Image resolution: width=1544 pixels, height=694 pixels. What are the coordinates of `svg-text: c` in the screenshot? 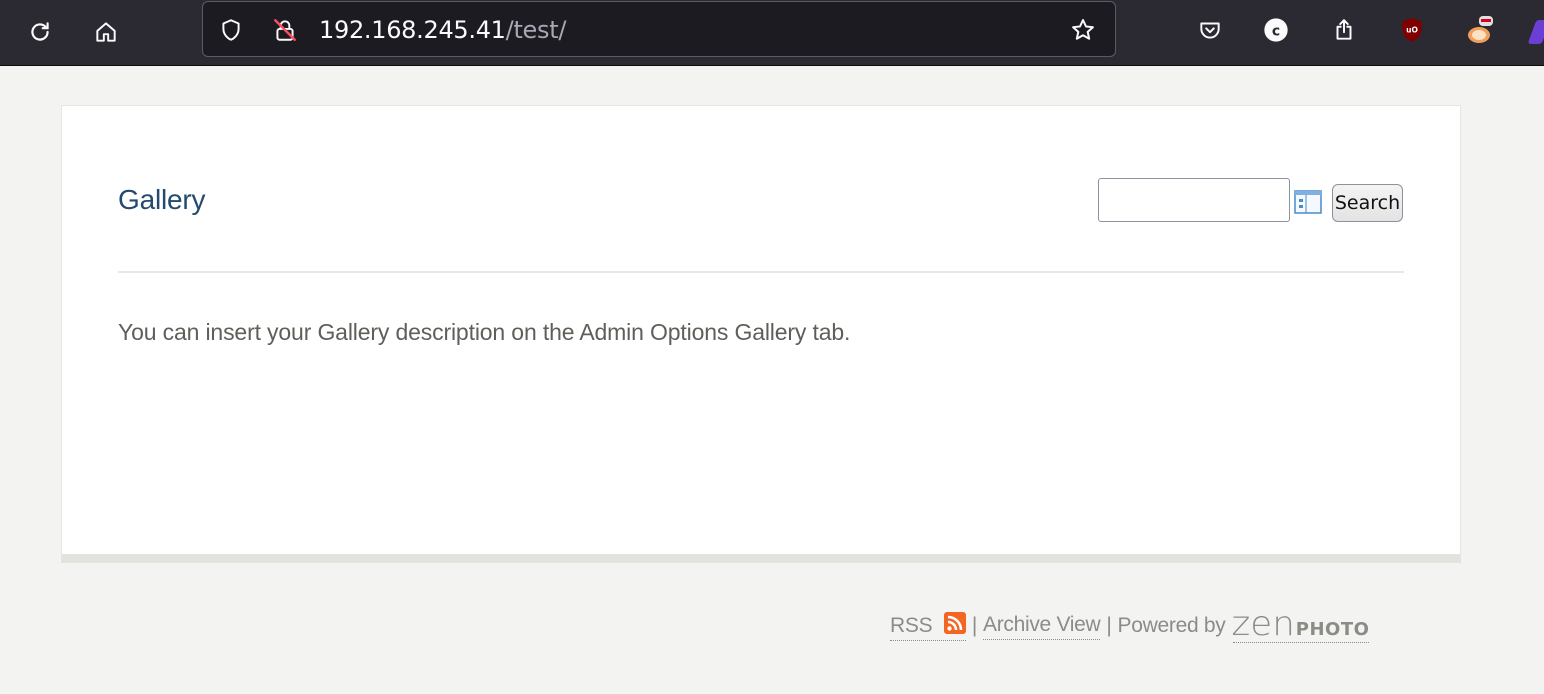 It's located at (1276, 31).